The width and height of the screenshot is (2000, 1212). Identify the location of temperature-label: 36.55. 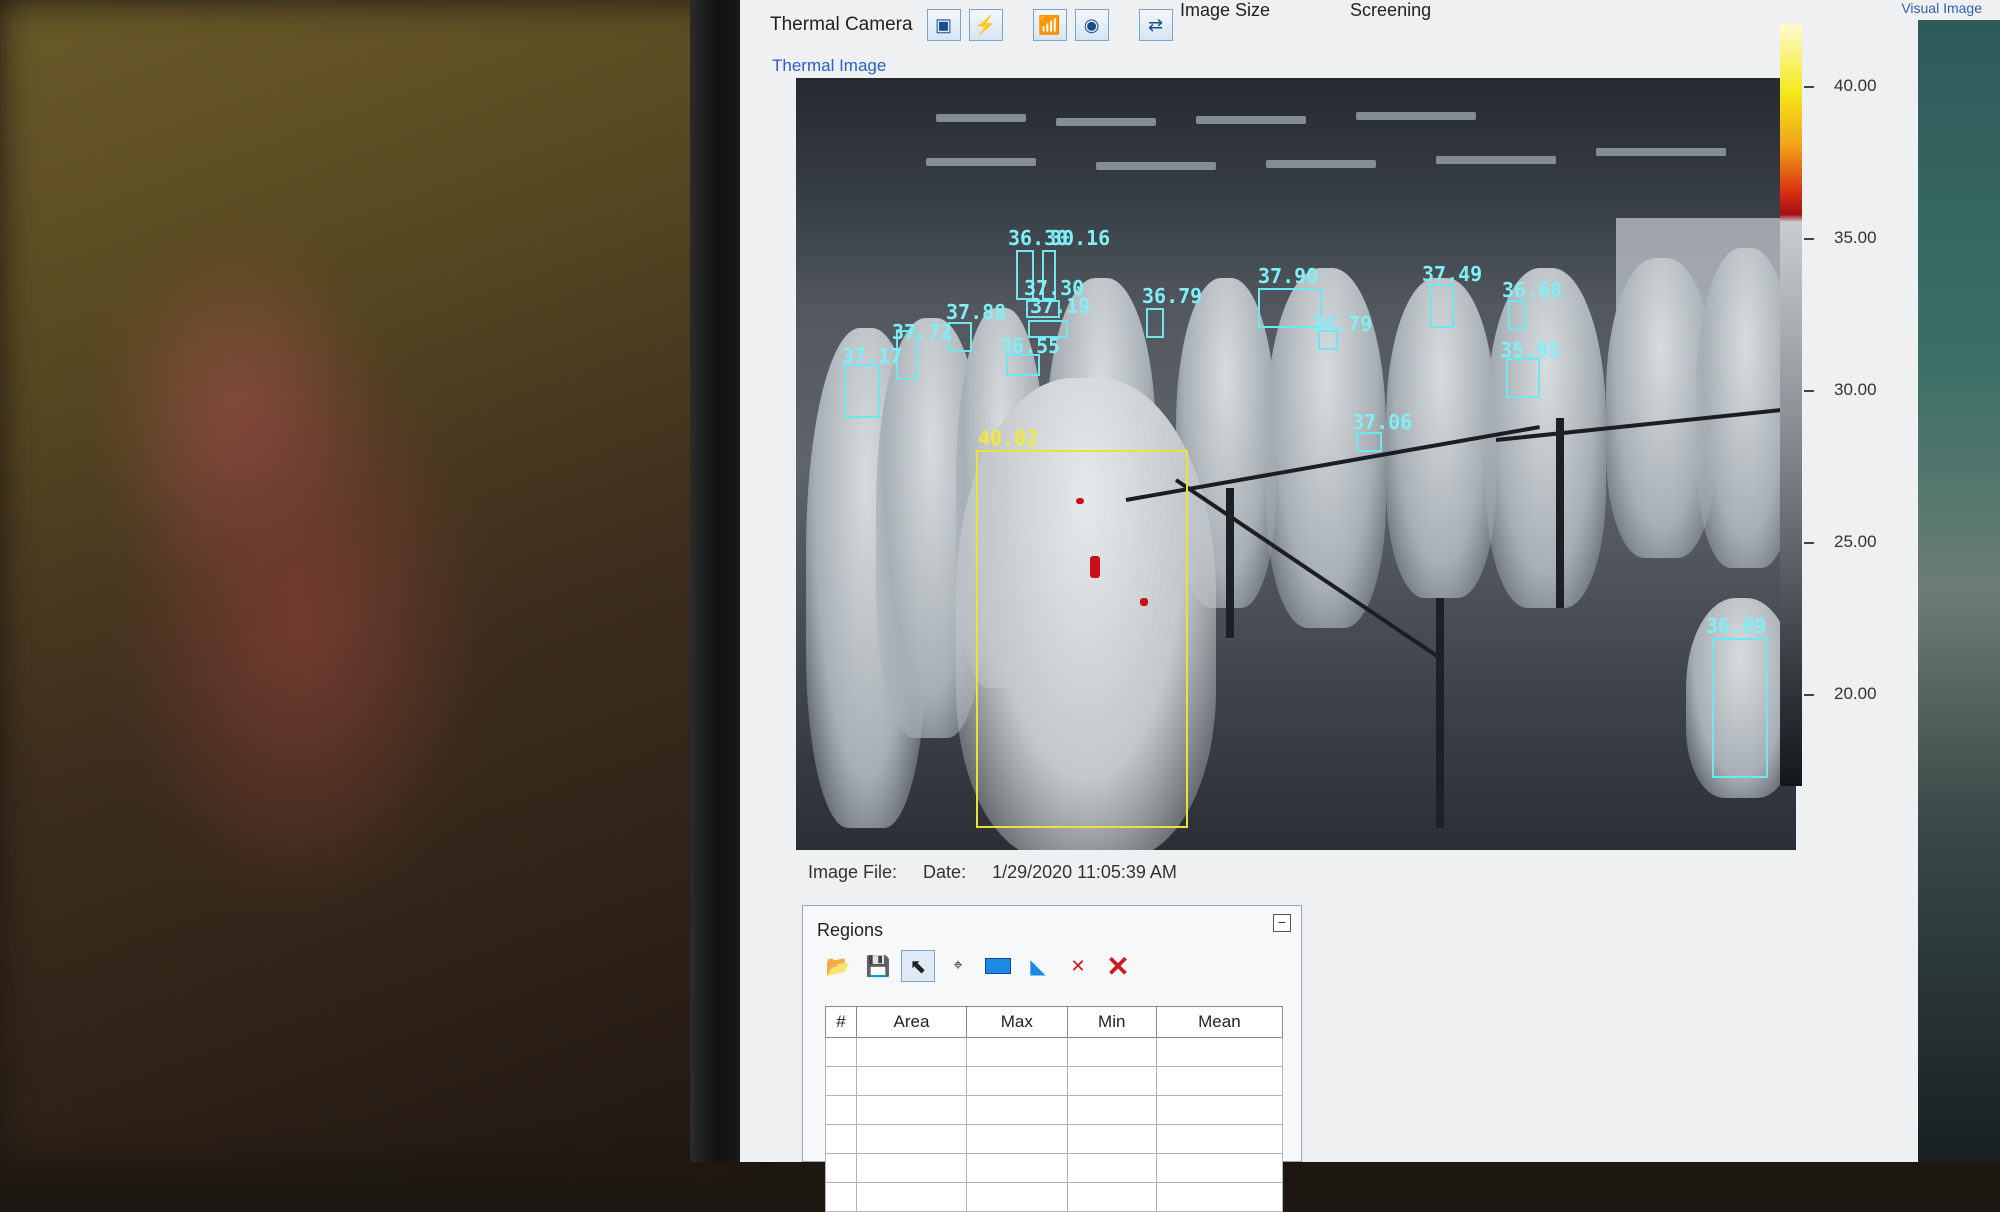
(1030, 346).